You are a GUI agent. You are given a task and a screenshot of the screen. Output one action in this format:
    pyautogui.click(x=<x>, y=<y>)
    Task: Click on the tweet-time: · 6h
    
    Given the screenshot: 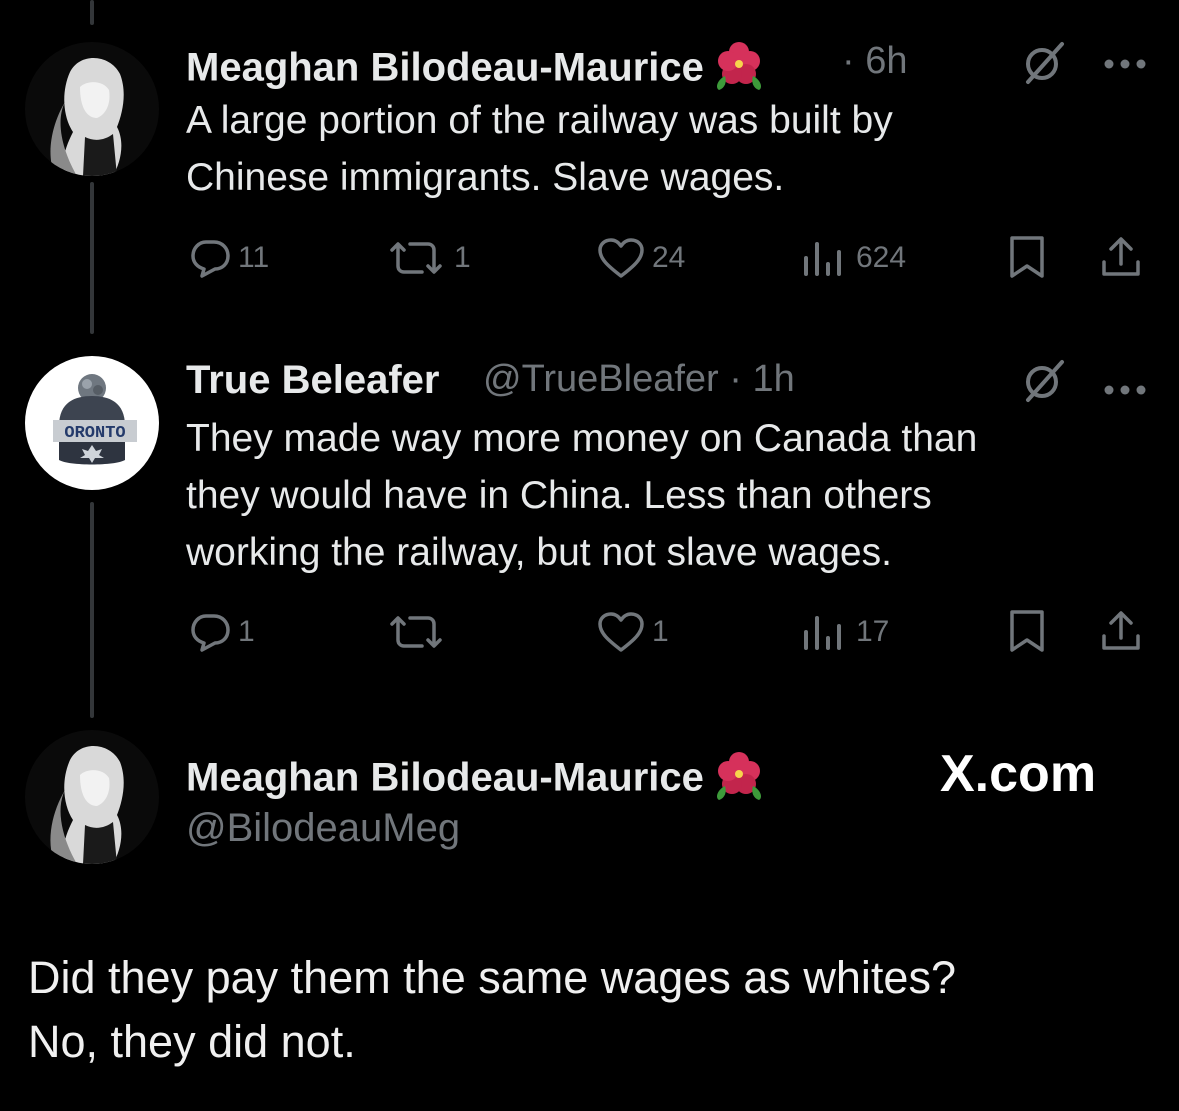 What is the action you would take?
    pyautogui.click(x=874, y=61)
    